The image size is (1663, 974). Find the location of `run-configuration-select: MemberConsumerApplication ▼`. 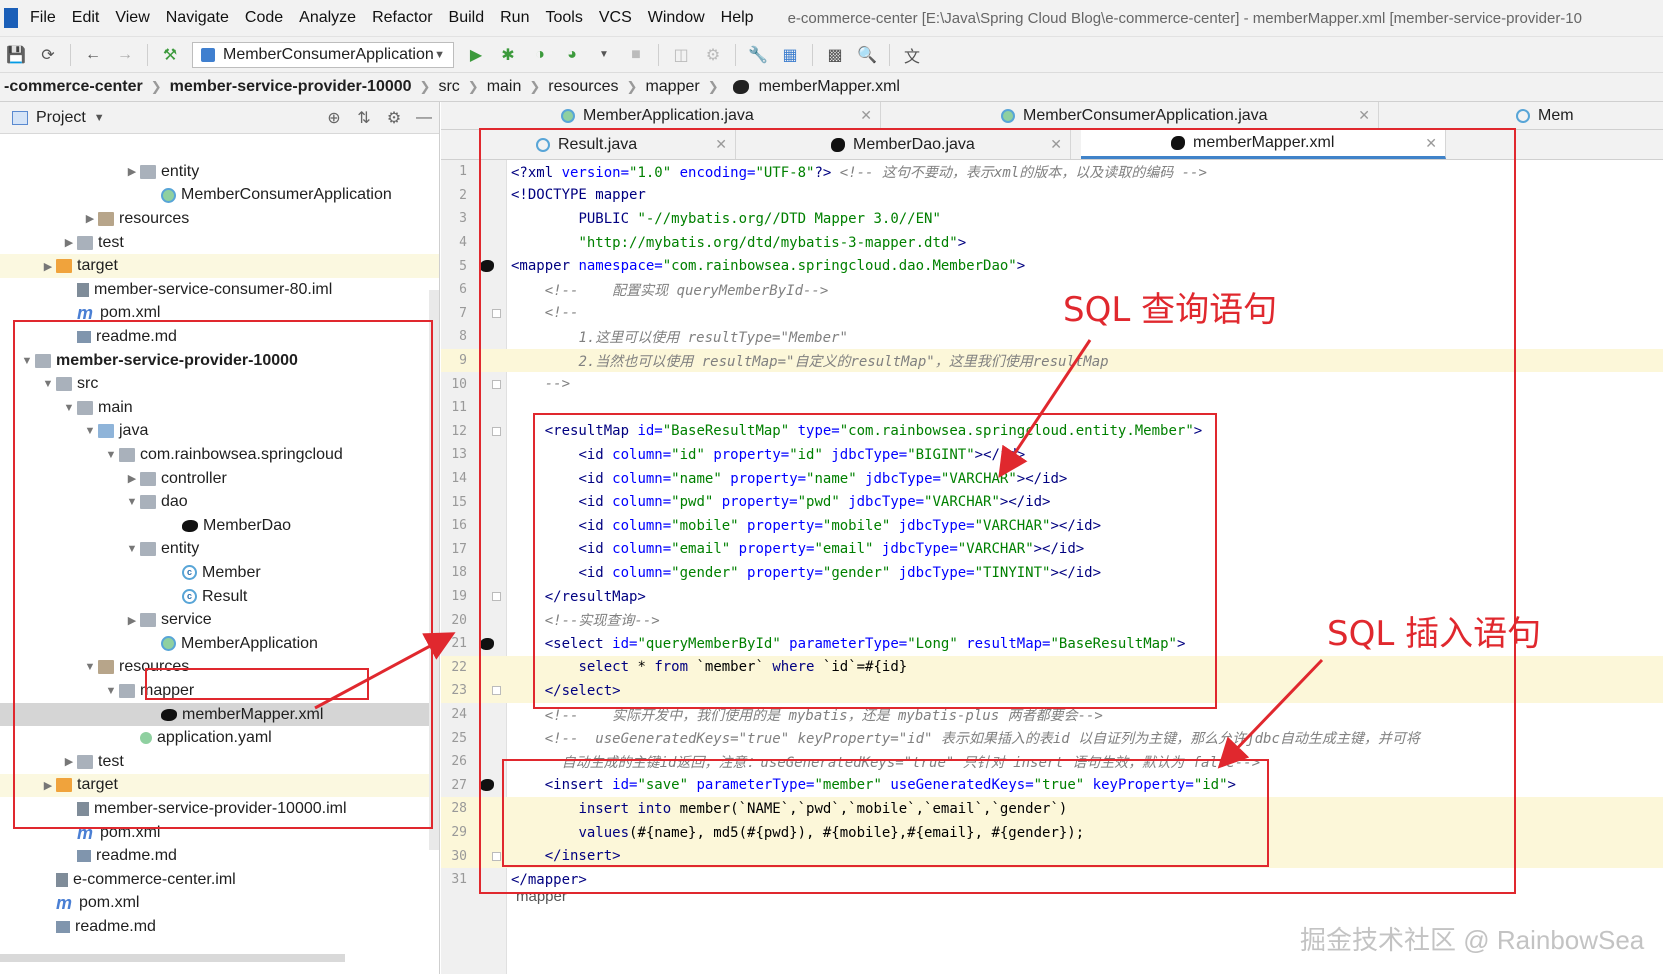

run-configuration-select: MemberConsumerApplication ▼ is located at coordinates (323, 54).